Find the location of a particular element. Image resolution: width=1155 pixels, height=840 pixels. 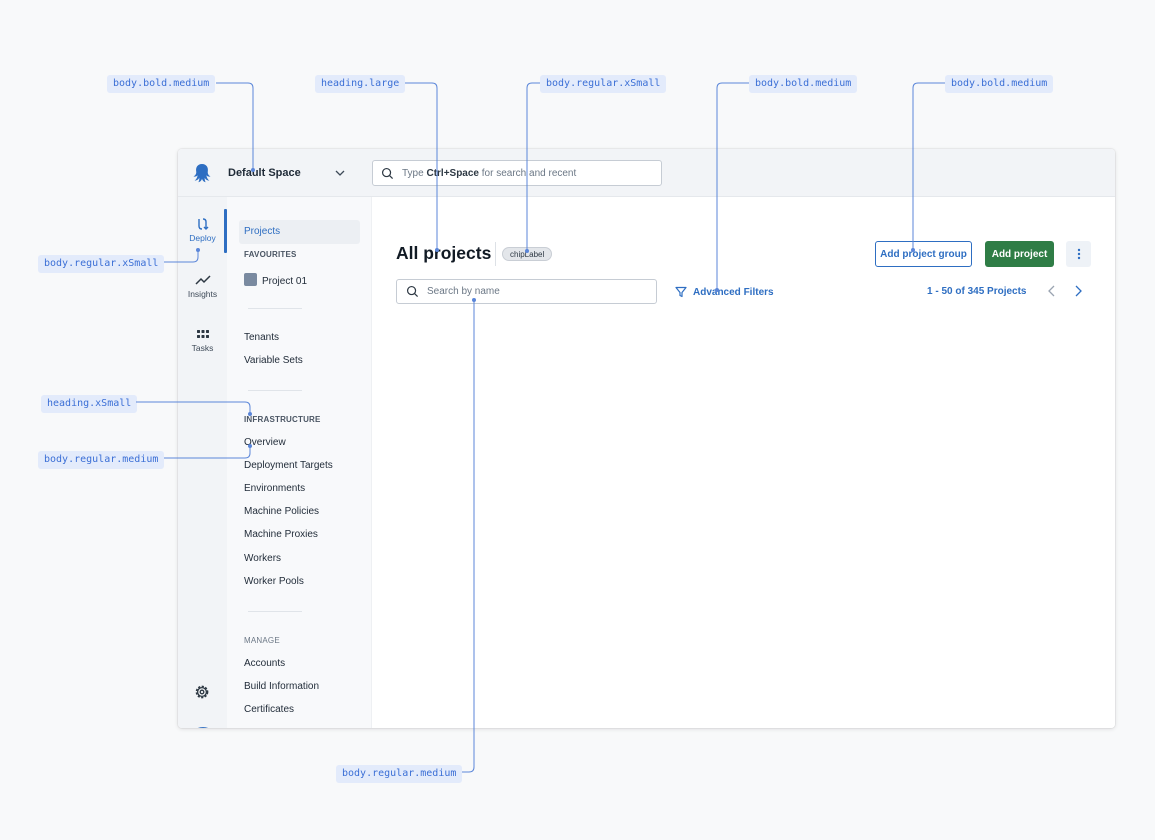

space-name: Default Space is located at coordinates (264, 173).